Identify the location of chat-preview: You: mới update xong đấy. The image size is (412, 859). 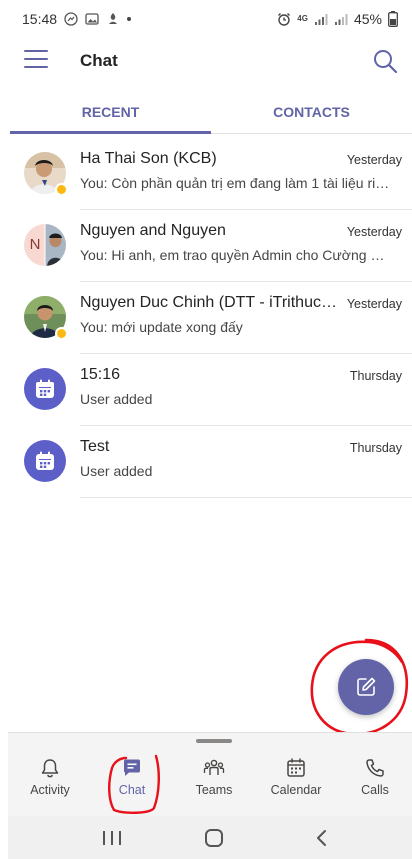
(161, 327).